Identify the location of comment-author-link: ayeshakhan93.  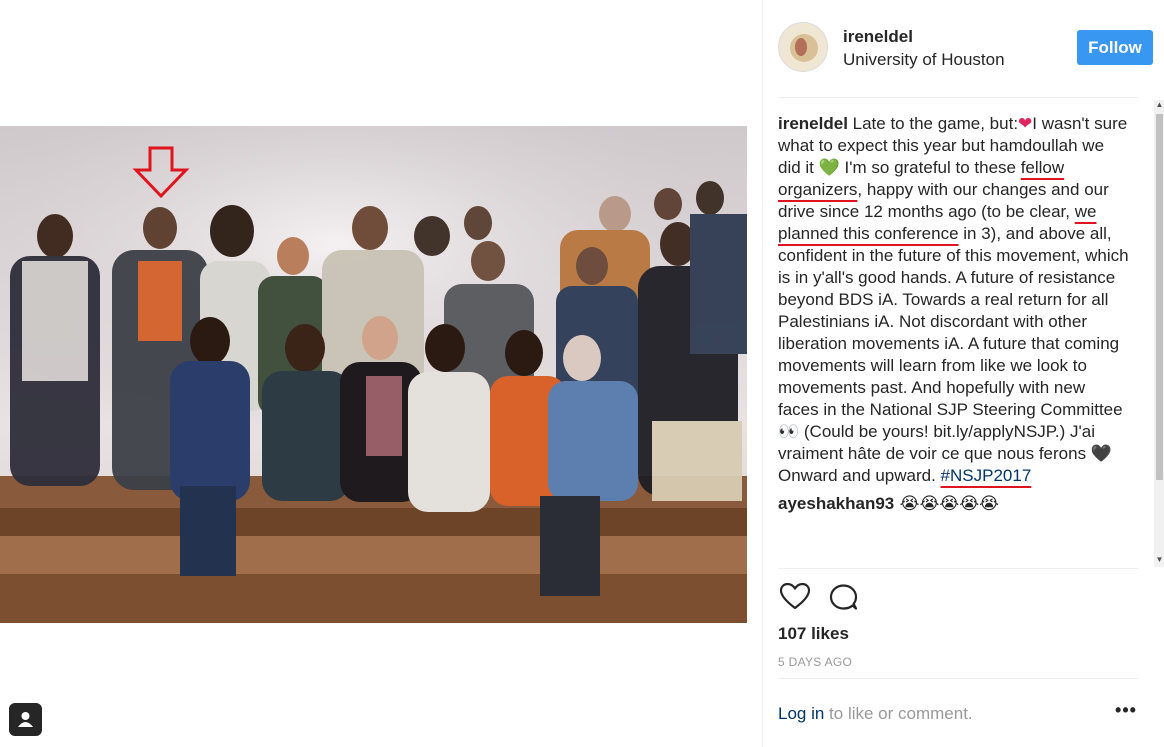
(836, 503).